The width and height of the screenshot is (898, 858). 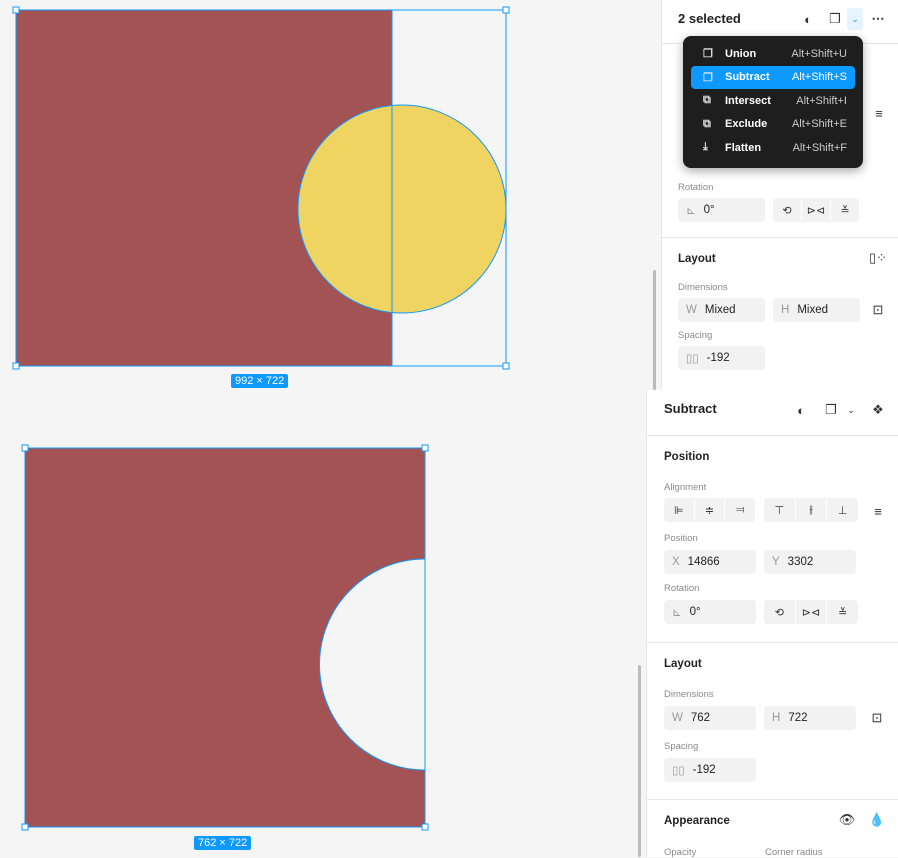 I want to click on menu-item-flatten: ⤓ Flatten Alt+Shift+F, so click(x=773, y=148).